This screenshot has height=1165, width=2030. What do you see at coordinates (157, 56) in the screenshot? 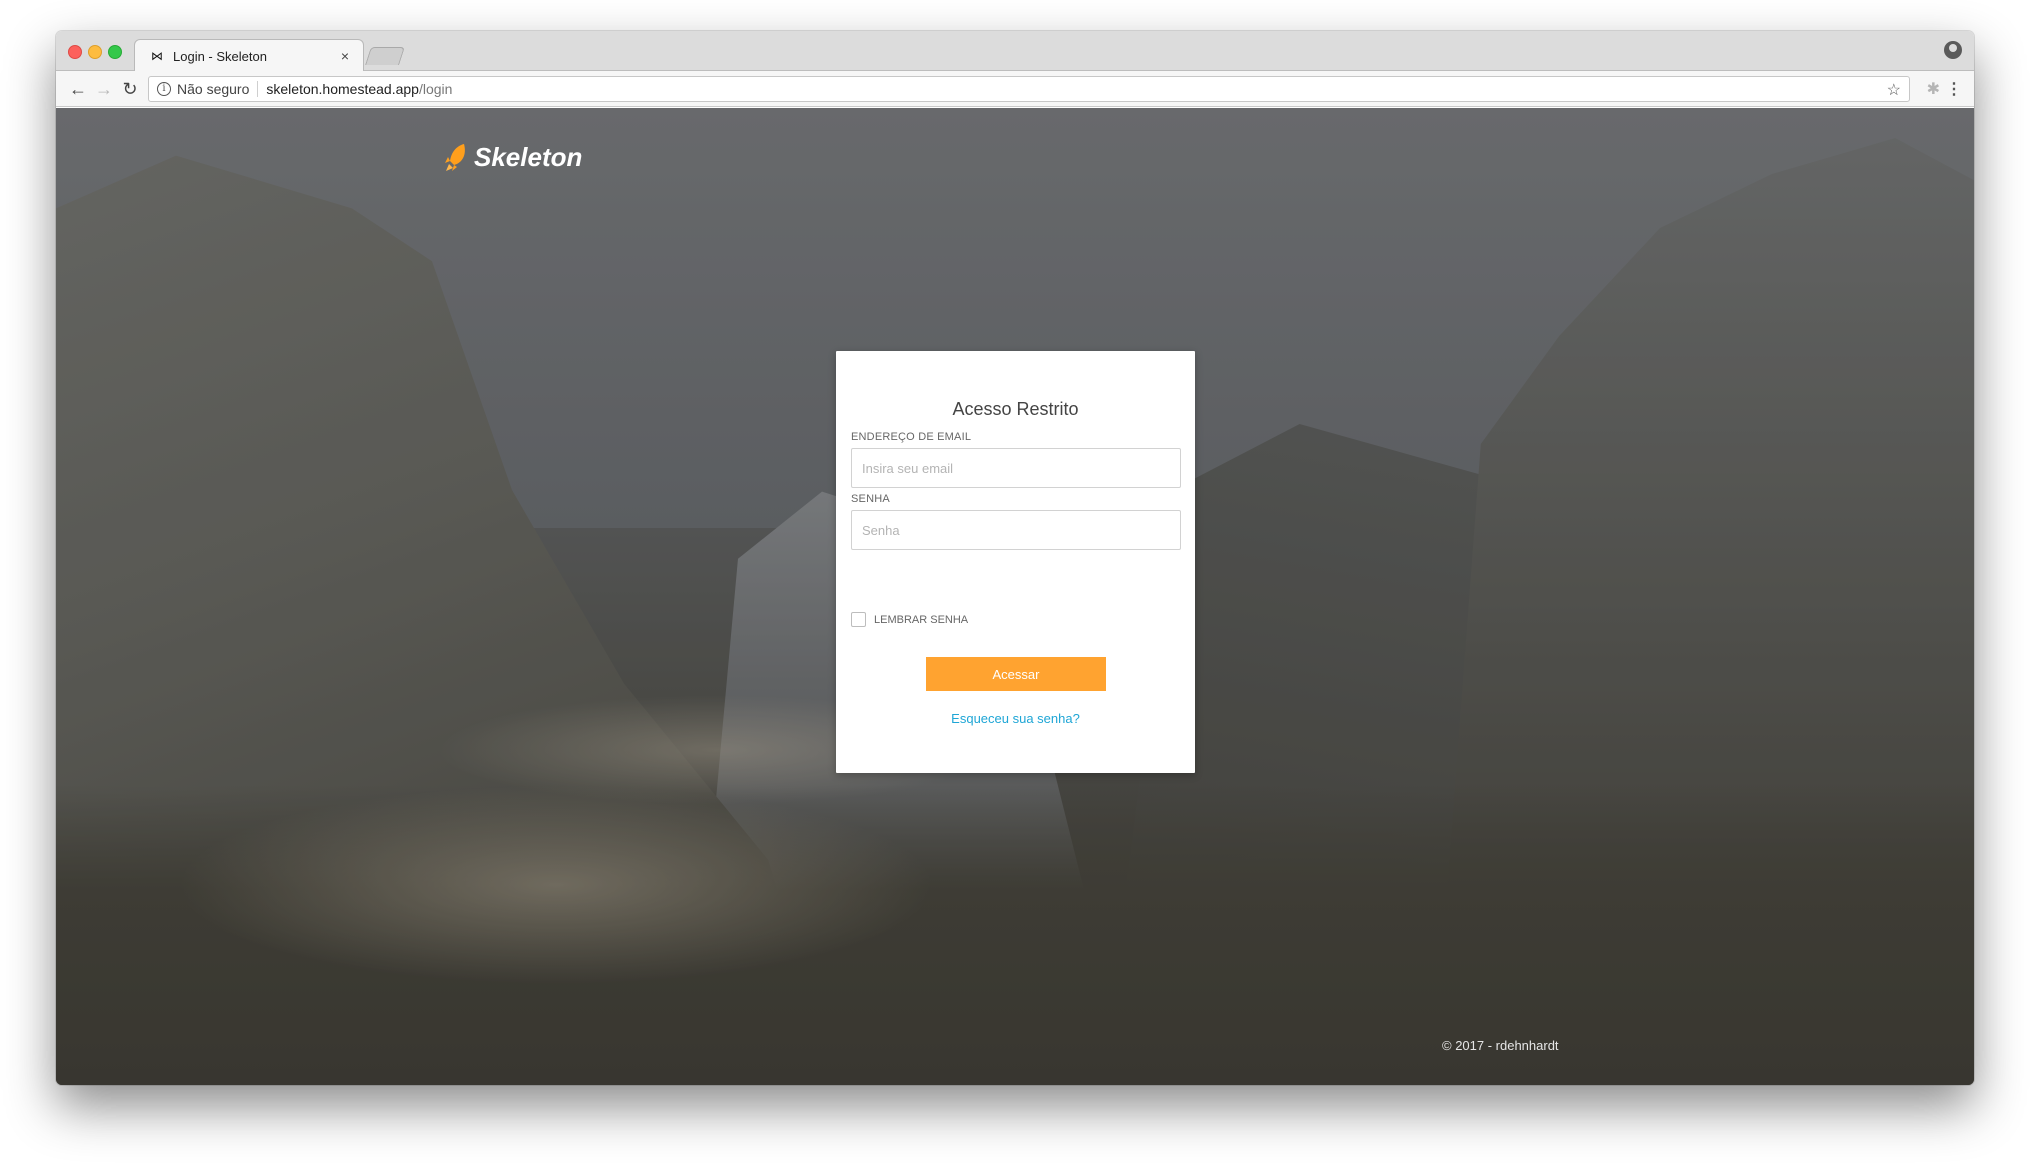
I see `bow-tie-icon: ⋈` at bounding box center [157, 56].